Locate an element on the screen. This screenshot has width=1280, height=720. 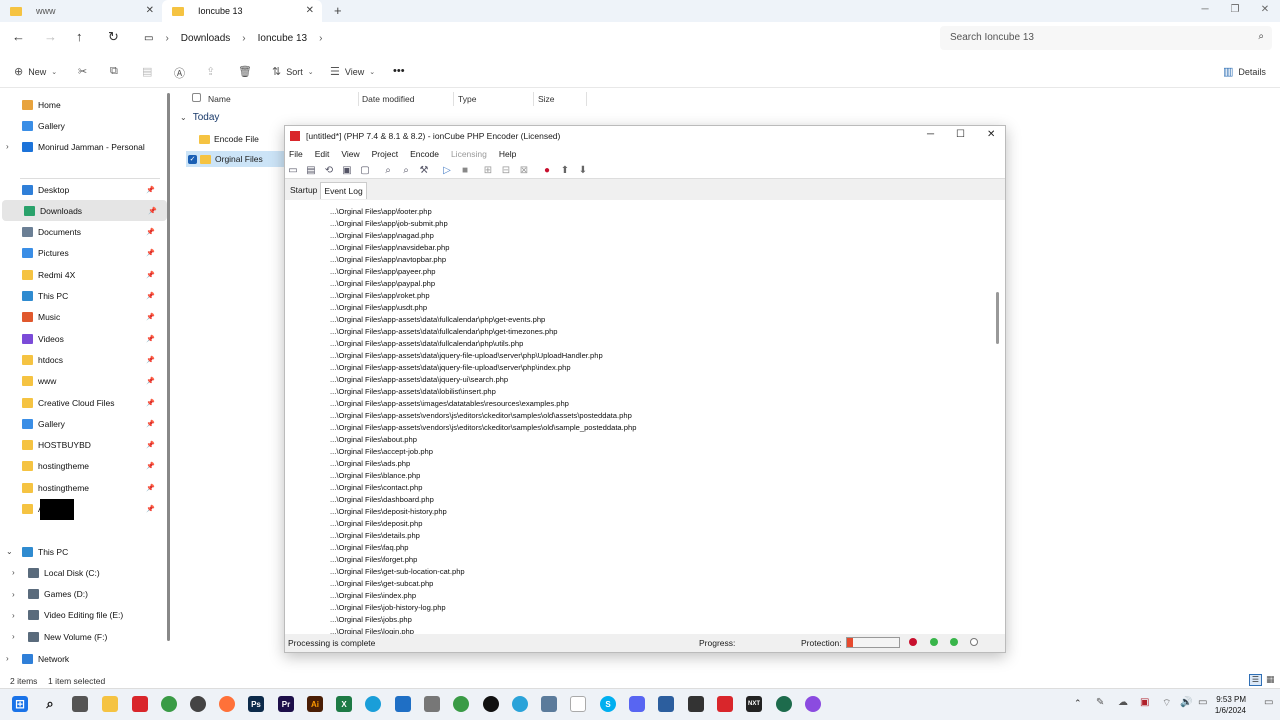
illustrator-icon: Ai is located at coordinates (315, 704).